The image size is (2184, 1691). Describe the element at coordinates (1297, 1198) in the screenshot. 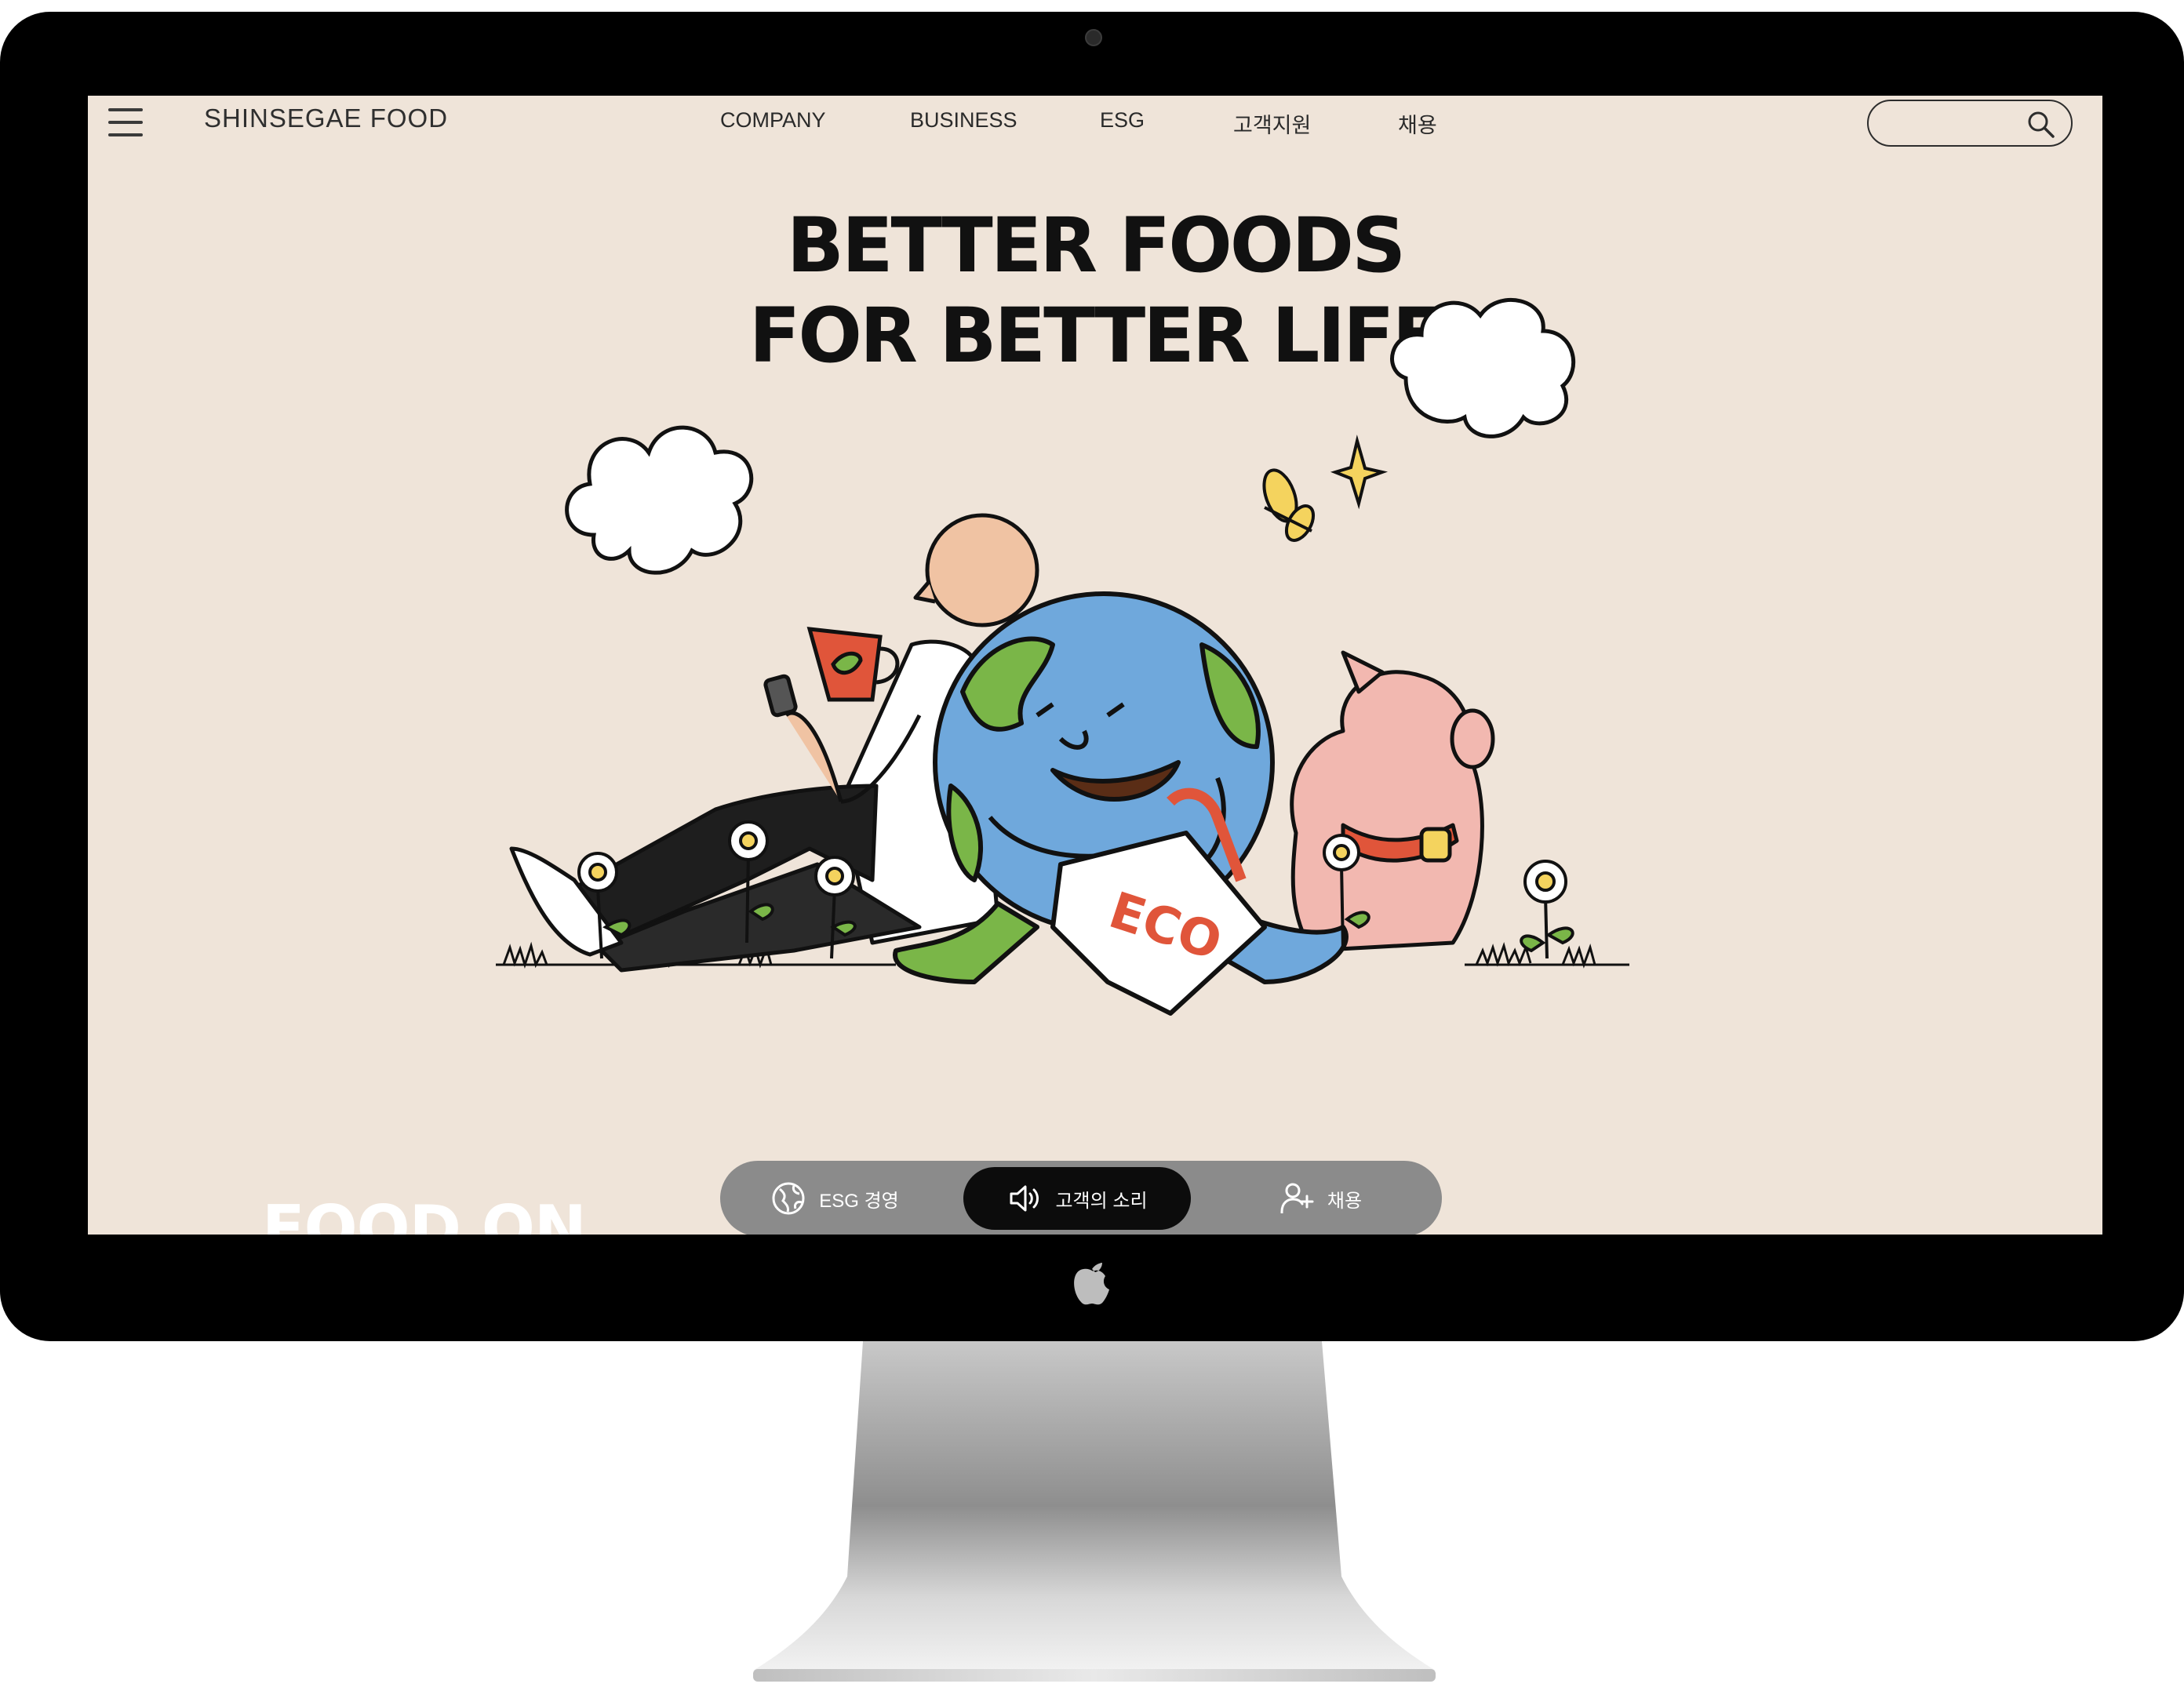

I see `user-add-icon` at that location.